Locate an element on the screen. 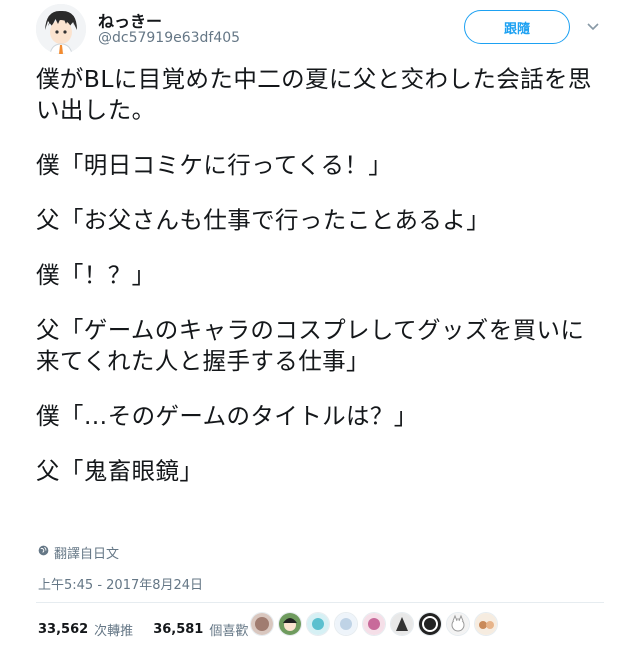  divider is located at coordinates (320, 602).